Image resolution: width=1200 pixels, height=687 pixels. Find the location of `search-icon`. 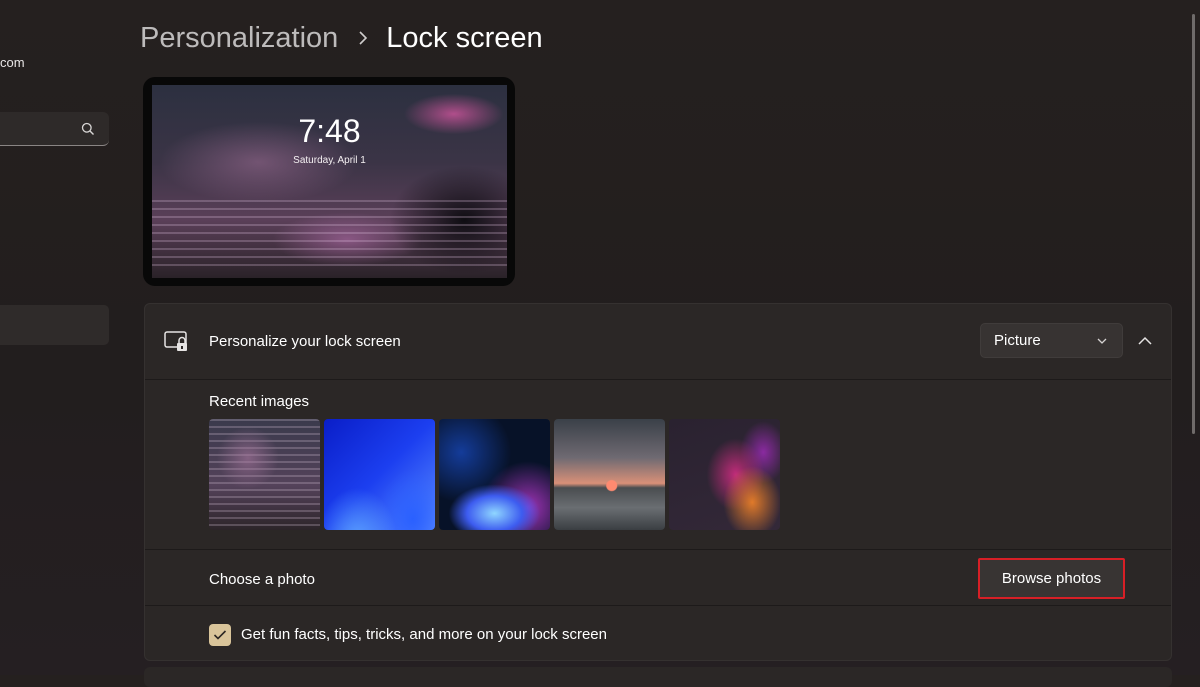

search-icon is located at coordinates (88, 129).